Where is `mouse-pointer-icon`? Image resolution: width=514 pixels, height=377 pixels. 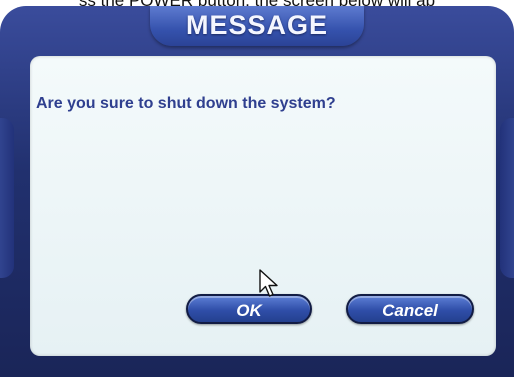 mouse-pointer-icon is located at coordinates (268, 283).